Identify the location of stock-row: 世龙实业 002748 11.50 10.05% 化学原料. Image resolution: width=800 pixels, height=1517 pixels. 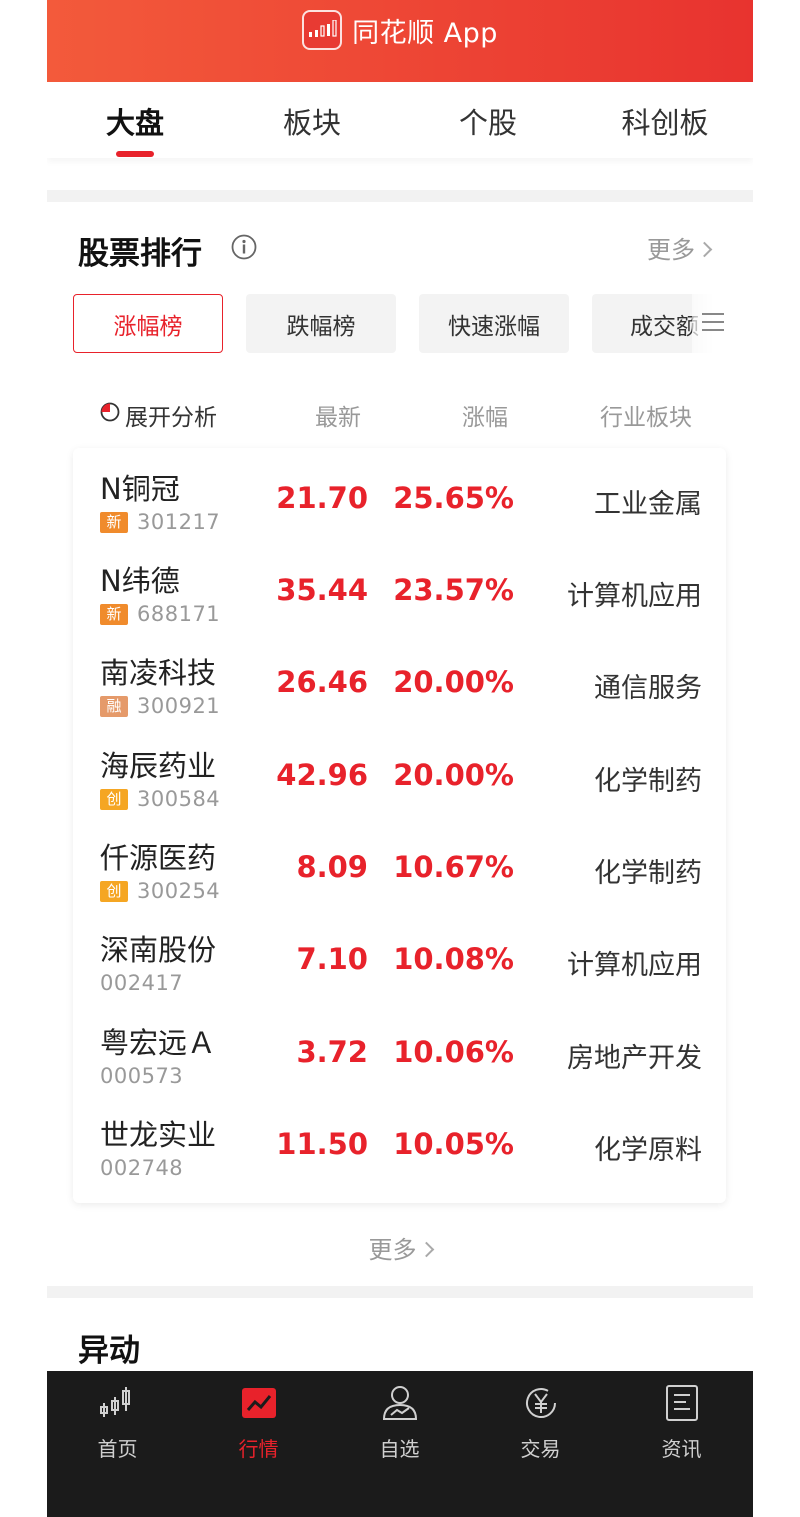
(399, 1146).